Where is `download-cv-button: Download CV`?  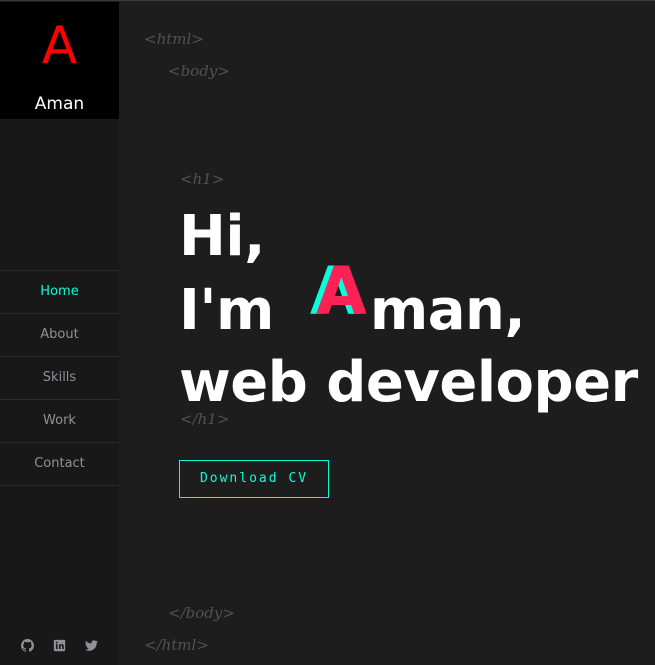
download-cv-button: Download CV is located at coordinates (254, 479).